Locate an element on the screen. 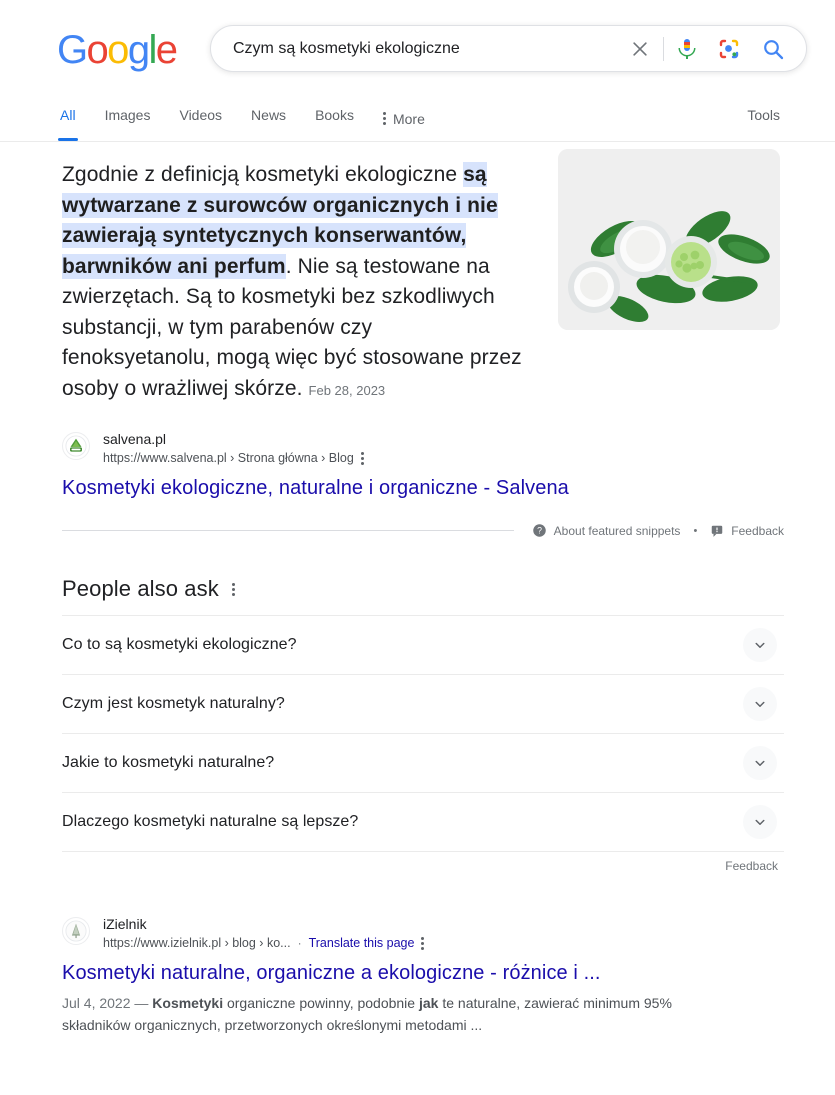  logo-letter-g2: g is located at coordinates (138, 50).